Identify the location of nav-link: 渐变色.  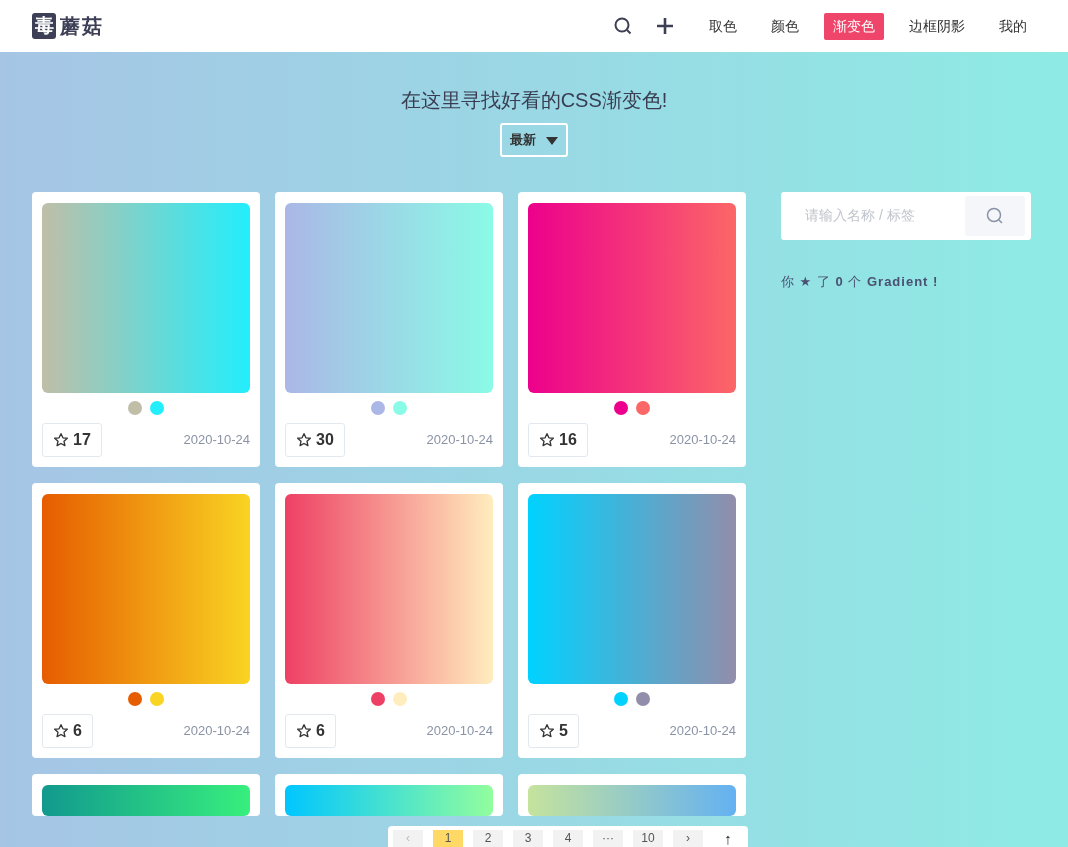
(854, 26).